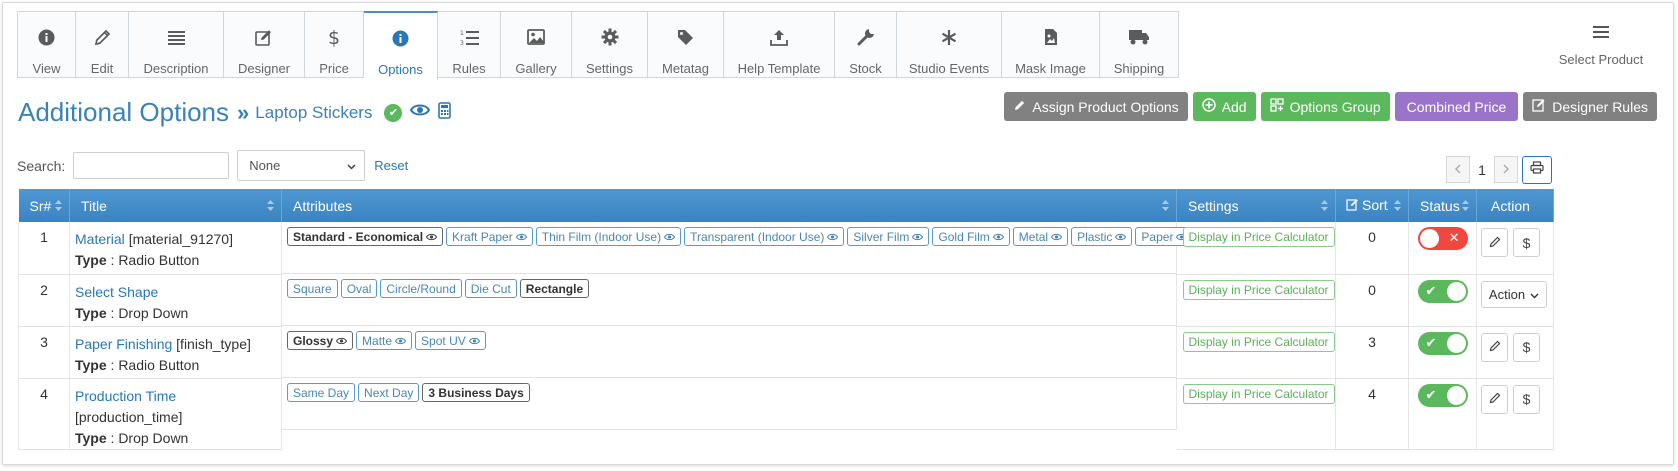  I want to click on action-dropdown: Action, so click(1514, 294).